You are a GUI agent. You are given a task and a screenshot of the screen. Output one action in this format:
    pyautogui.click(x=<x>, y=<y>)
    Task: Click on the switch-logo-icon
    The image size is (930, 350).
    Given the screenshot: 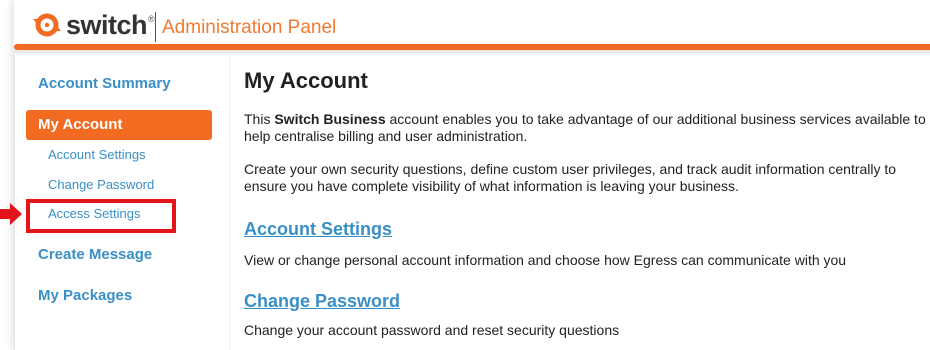 What is the action you would take?
    pyautogui.click(x=47, y=25)
    